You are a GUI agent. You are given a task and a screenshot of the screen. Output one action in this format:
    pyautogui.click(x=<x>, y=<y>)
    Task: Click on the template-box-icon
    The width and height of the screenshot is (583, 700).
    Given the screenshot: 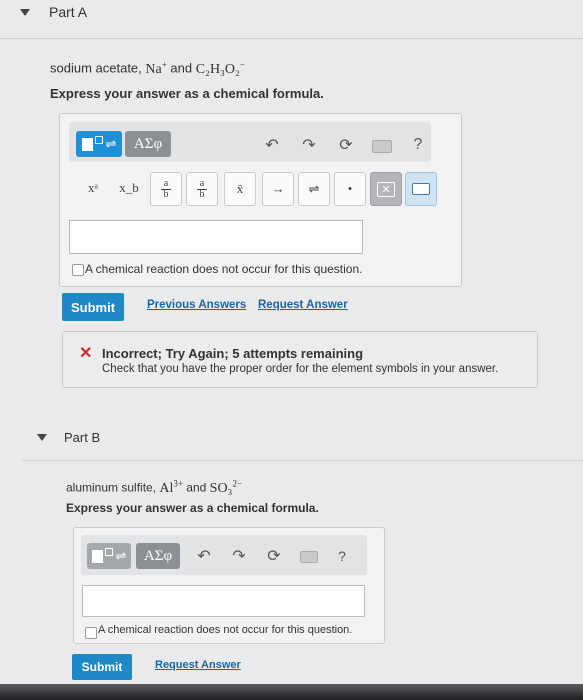 What is the action you would take?
    pyautogui.click(x=87, y=144)
    